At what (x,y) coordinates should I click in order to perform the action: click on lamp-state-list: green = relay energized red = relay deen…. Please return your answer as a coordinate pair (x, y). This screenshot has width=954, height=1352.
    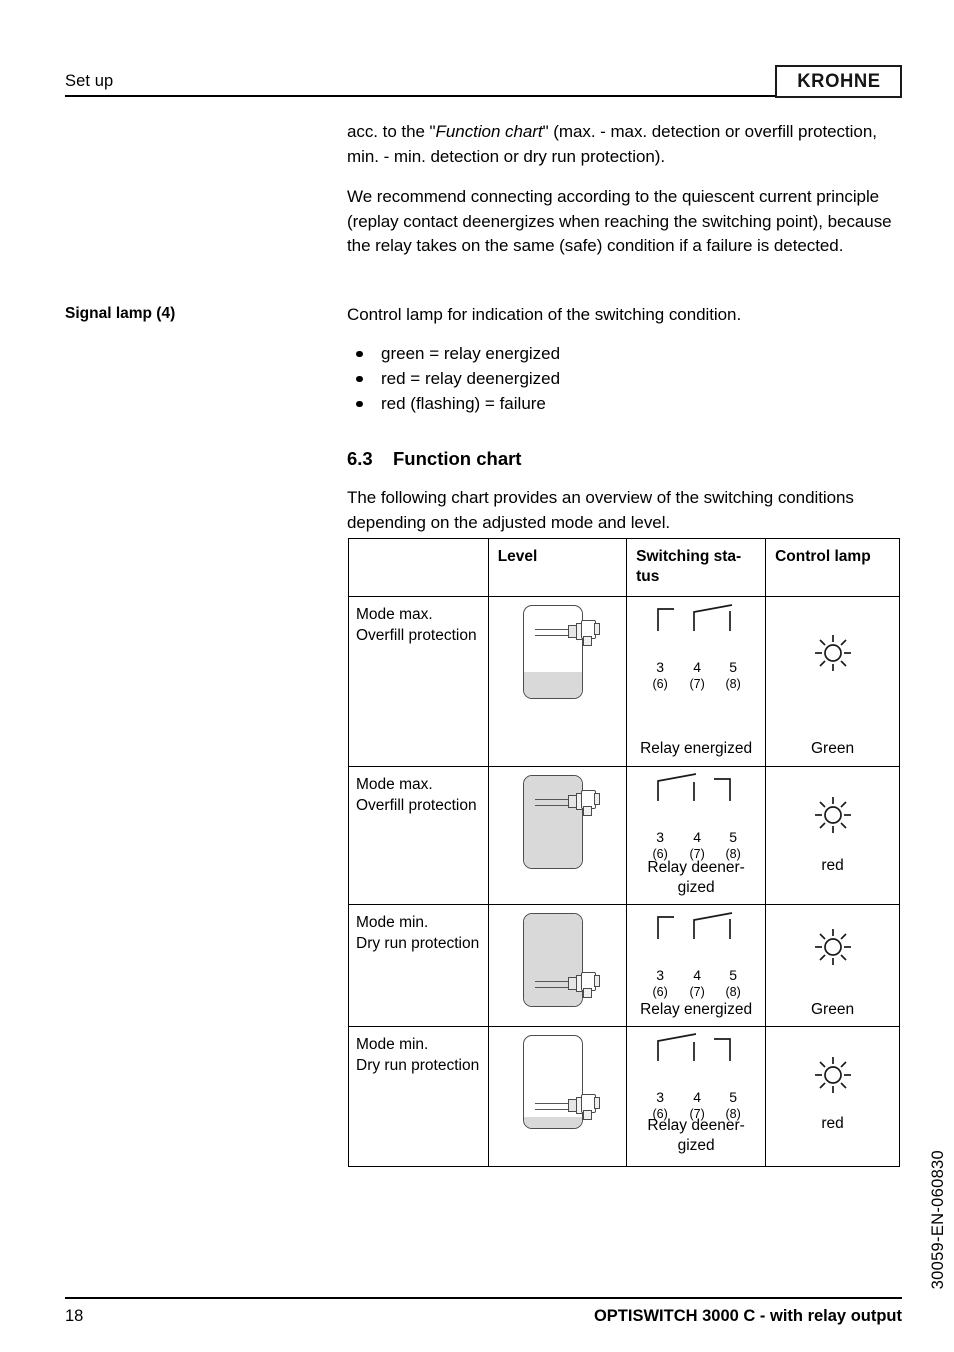
    Looking at the image, I should click on (627, 378).